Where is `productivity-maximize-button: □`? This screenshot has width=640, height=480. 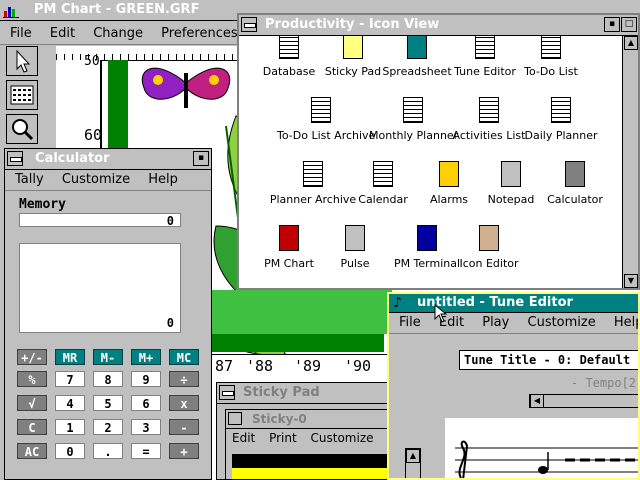 productivity-maximize-button: □ is located at coordinates (629, 24).